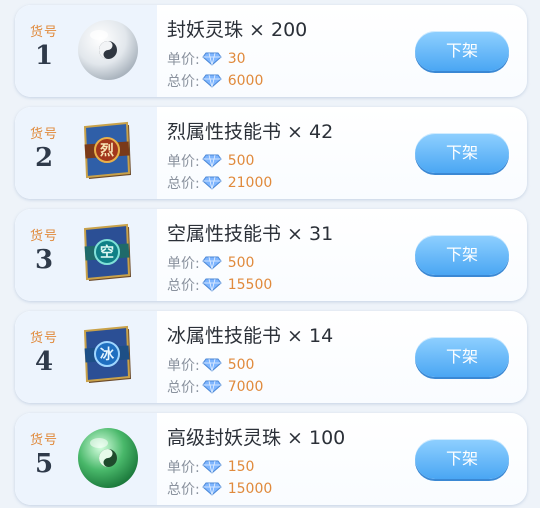 This screenshot has width=540, height=508. What do you see at coordinates (44, 56) in the screenshot?
I see `slot-number: 1` at bounding box center [44, 56].